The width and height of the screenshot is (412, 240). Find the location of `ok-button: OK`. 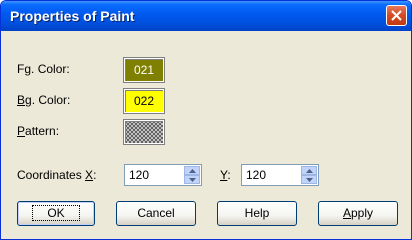

ok-button: OK is located at coordinates (56, 213).